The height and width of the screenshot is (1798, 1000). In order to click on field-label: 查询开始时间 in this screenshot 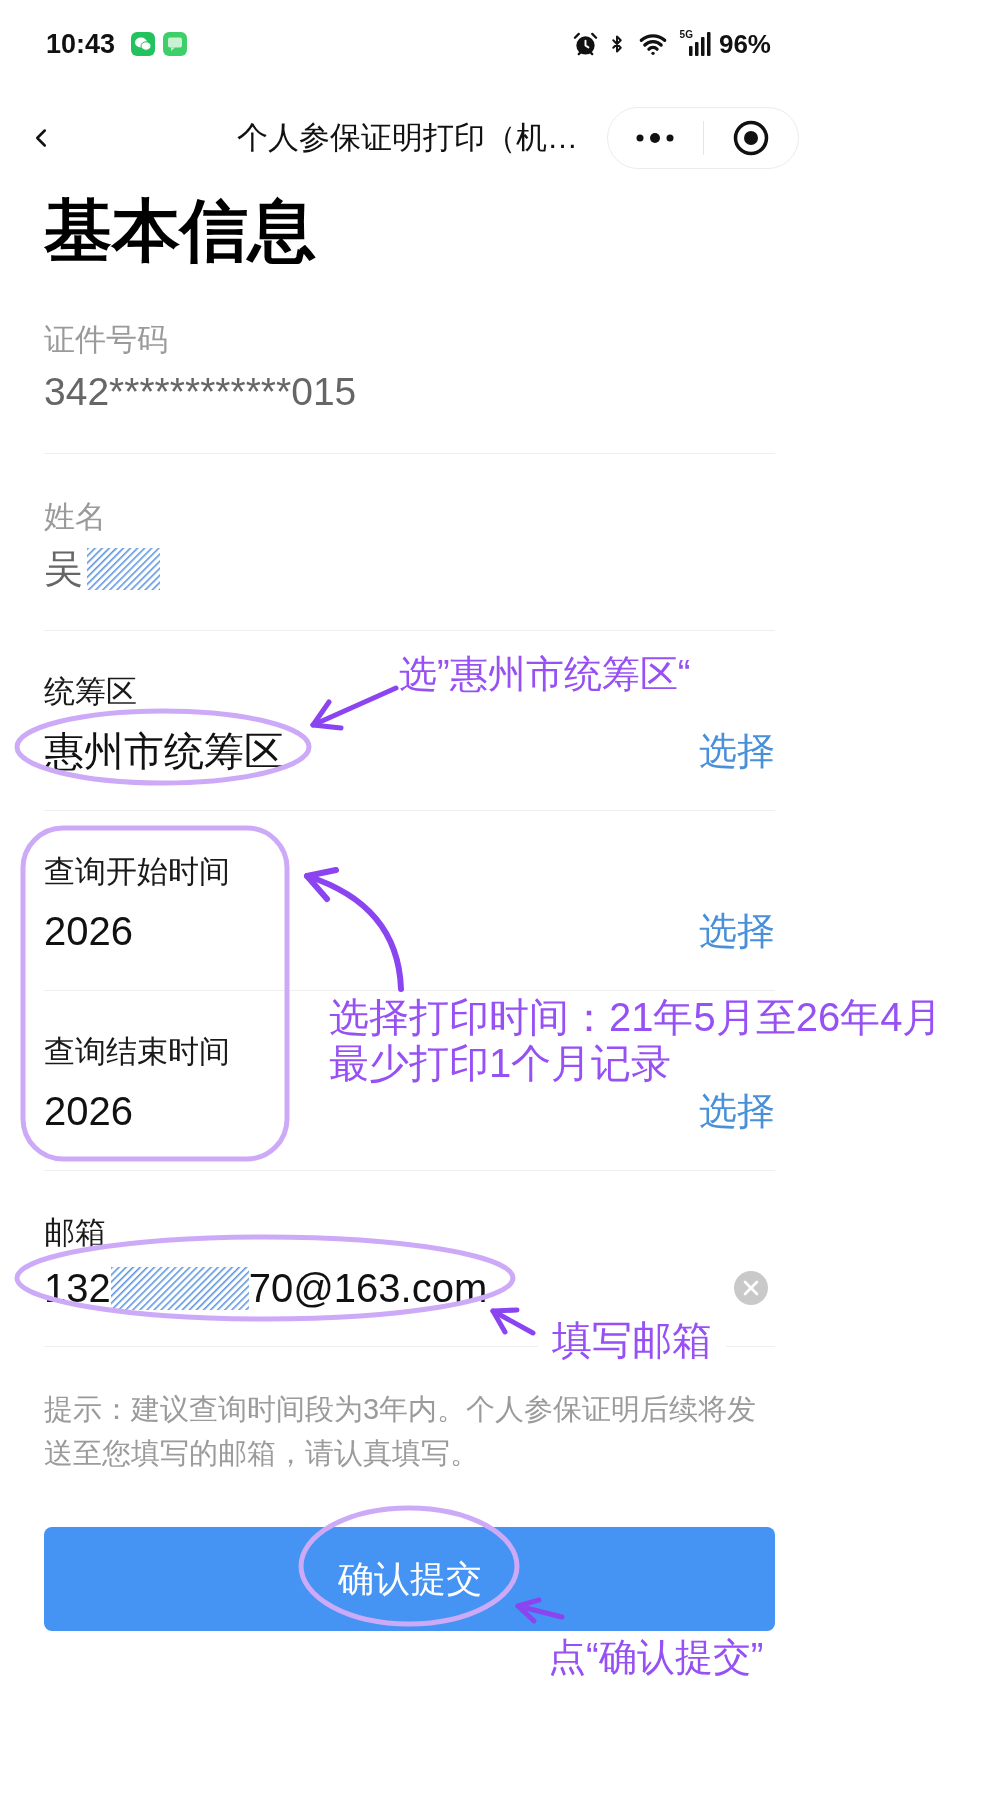, I will do `click(137, 872)`.